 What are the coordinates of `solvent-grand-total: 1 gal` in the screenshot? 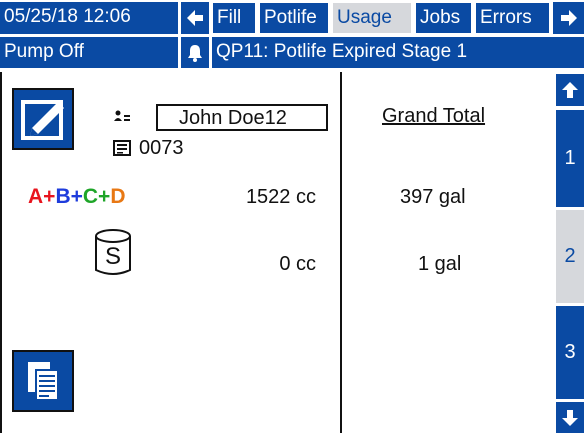 It's located at (440, 264).